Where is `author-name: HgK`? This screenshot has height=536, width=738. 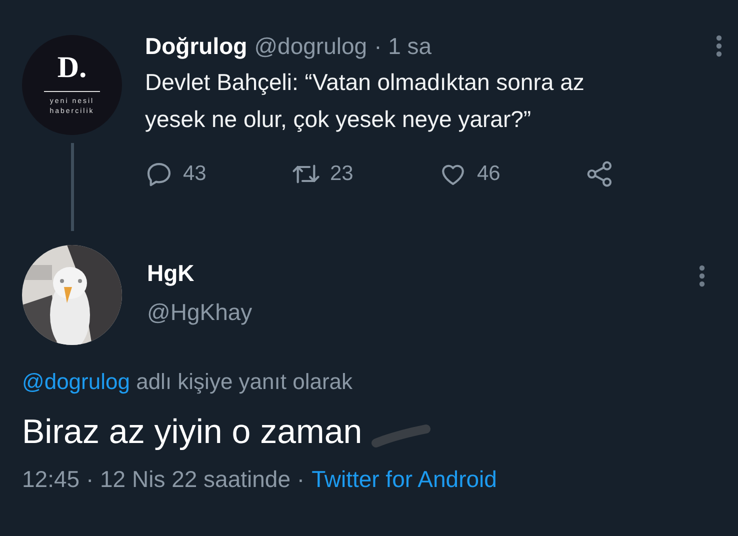
author-name: HgK is located at coordinates (199, 273).